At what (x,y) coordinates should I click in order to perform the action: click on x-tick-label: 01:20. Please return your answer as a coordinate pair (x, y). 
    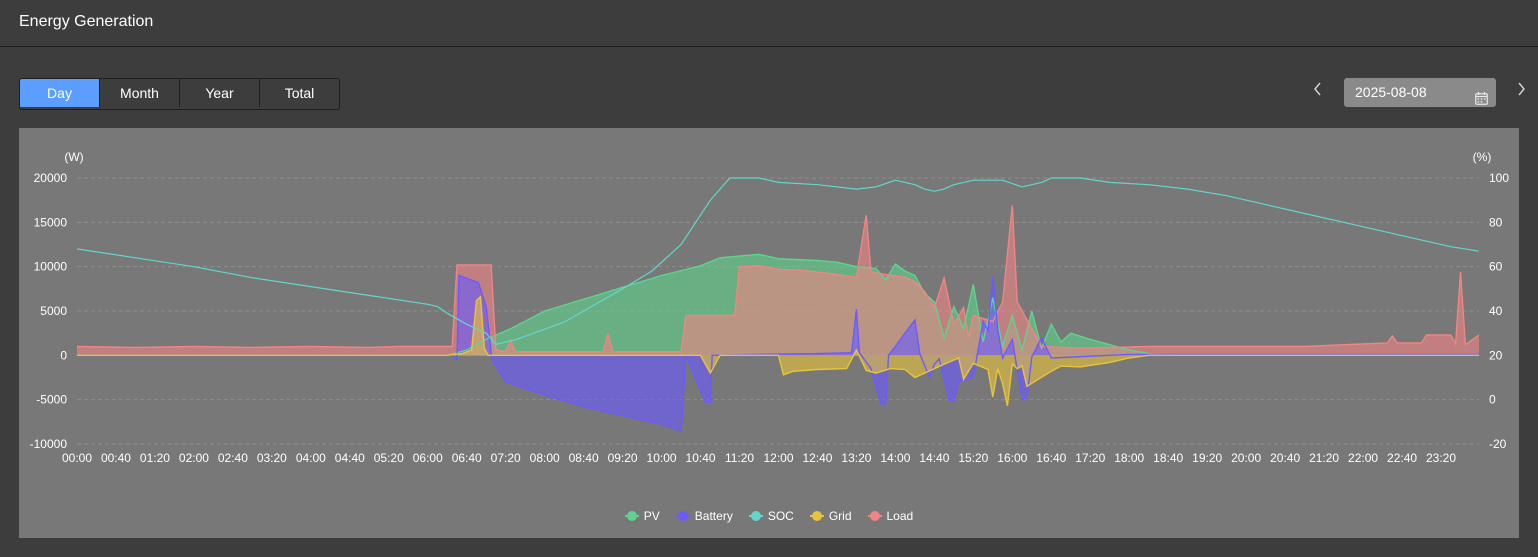
    Looking at the image, I should click on (155, 458).